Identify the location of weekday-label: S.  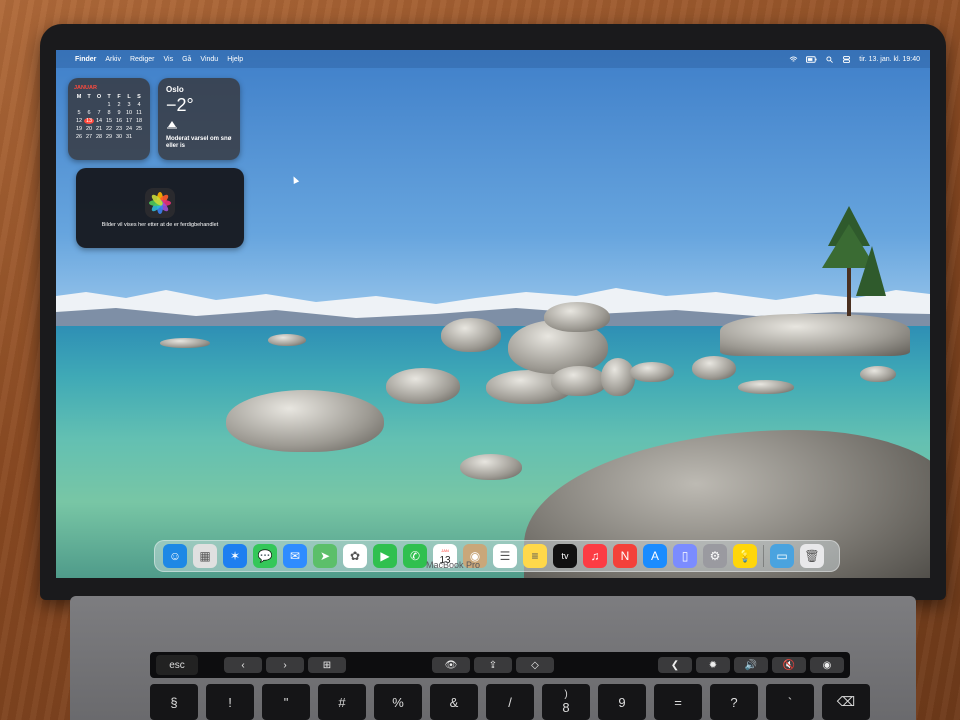
(139, 97).